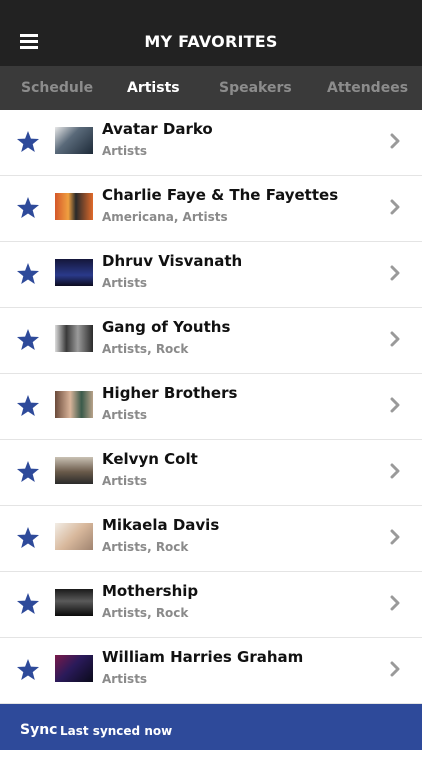 The width and height of the screenshot is (422, 758). I want to click on tab-attendees: Attendees, so click(367, 88).